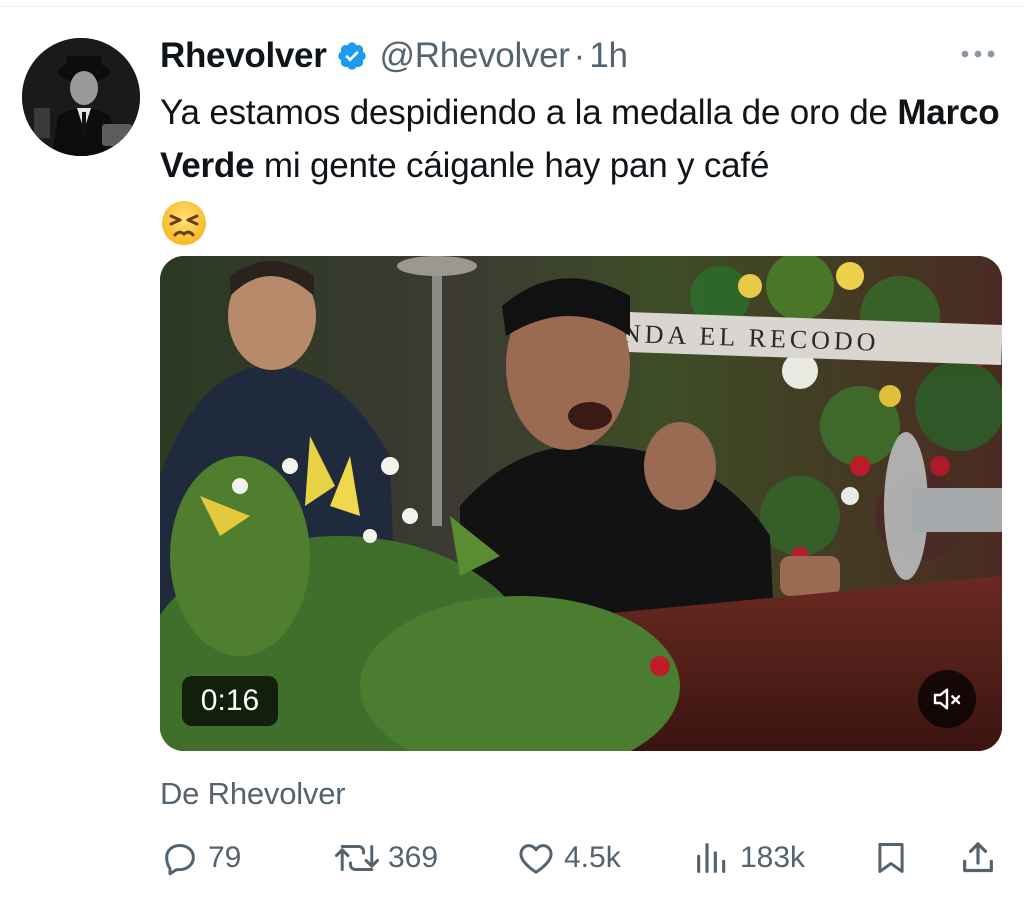 This screenshot has height=907, width=1024. What do you see at coordinates (253, 794) in the screenshot?
I see `source-attribution: De Rhevolver` at bounding box center [253, 794].